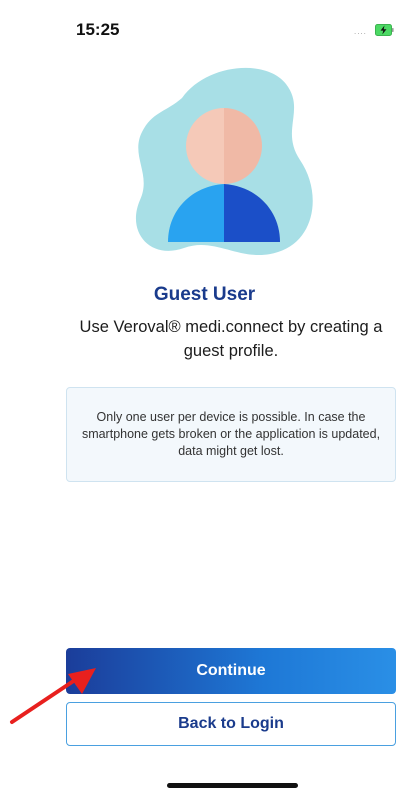  I want to click on back-to-login-button: Back to Login, so click(231, 724).